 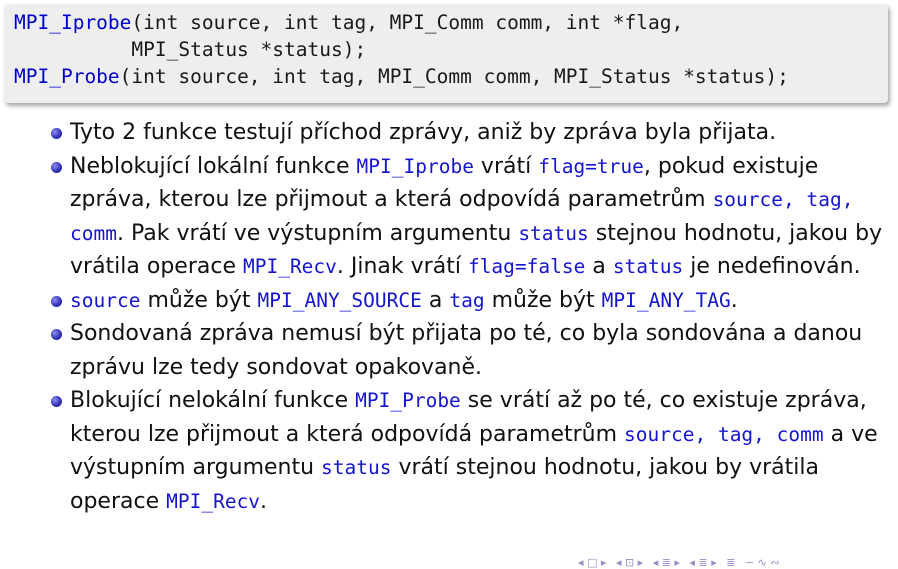 I want to click on code-fn-name: MPI_Probe, so click(x=67, y=76).